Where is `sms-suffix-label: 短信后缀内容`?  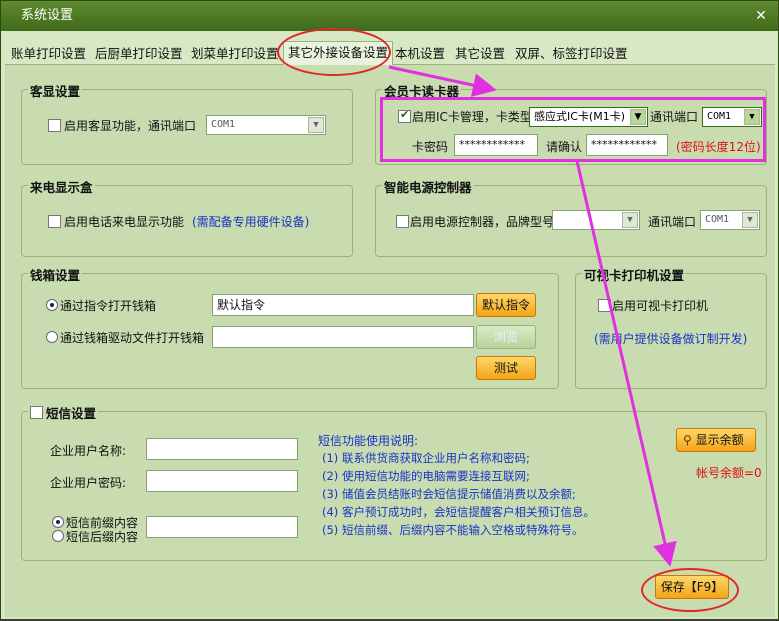
sms-suffix-label: 短信后缀内容 is located at coordinates (102, 537).